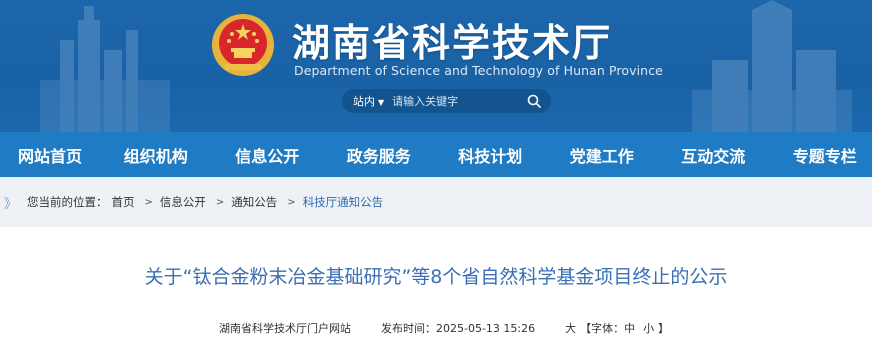 The width and height of the screenshot is (872, 340). I want to click on nav-item-special-topics: 专题专栏, so click(820, 155).